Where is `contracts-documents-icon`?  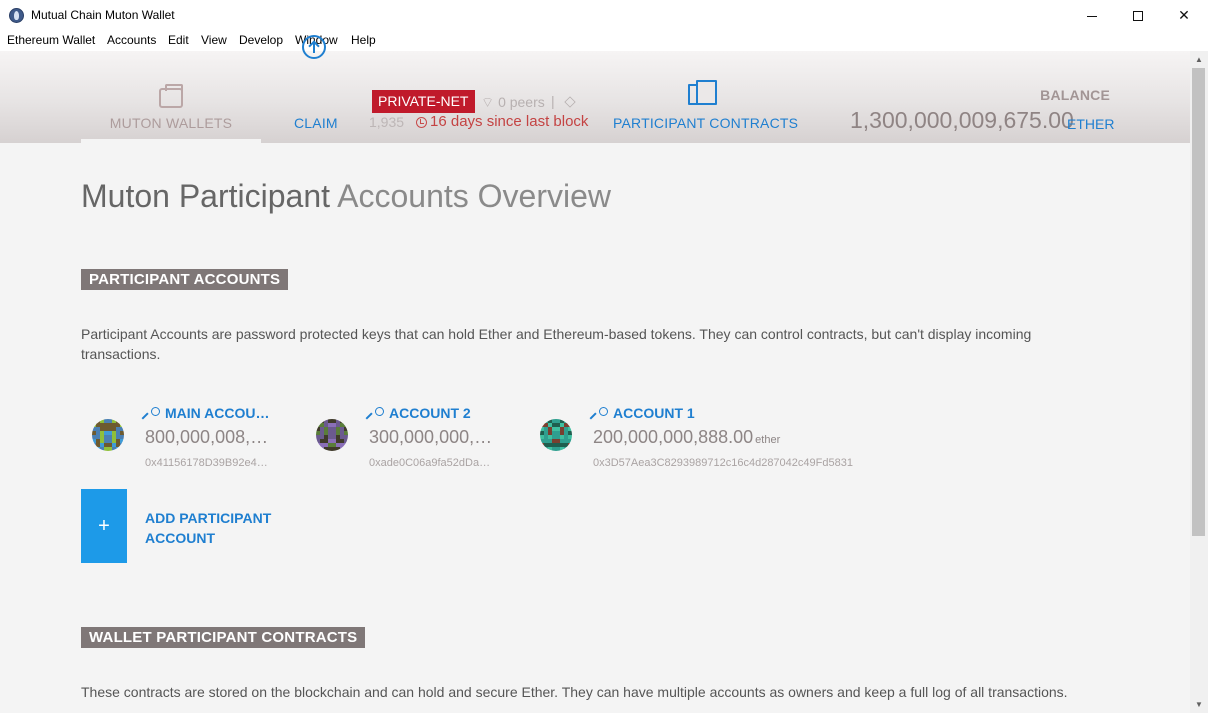
contracts-documents-icon is located at coordinates (702, 92).